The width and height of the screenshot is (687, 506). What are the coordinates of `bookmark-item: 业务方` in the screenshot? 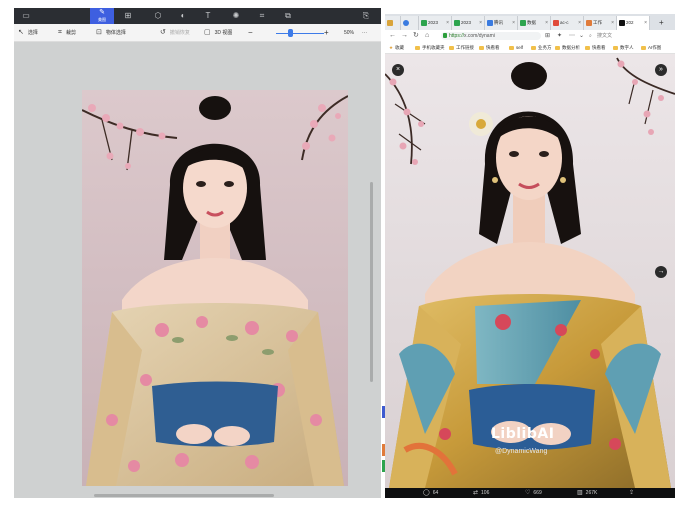 It's located at (541, 48).